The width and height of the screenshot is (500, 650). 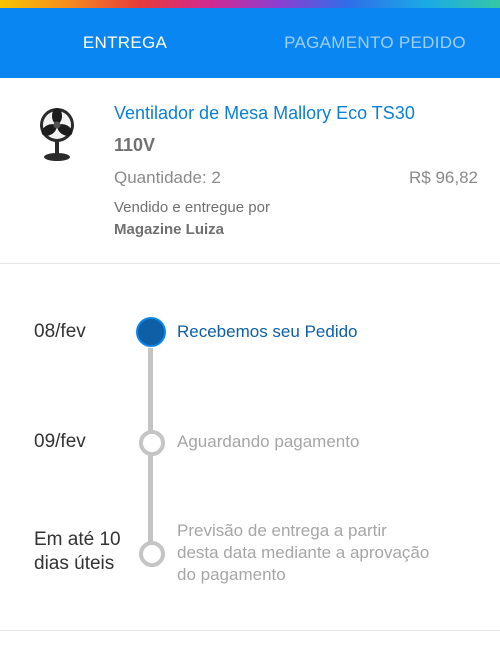 I want to click on step-date: 09/fev, so click(x=60, y=441).